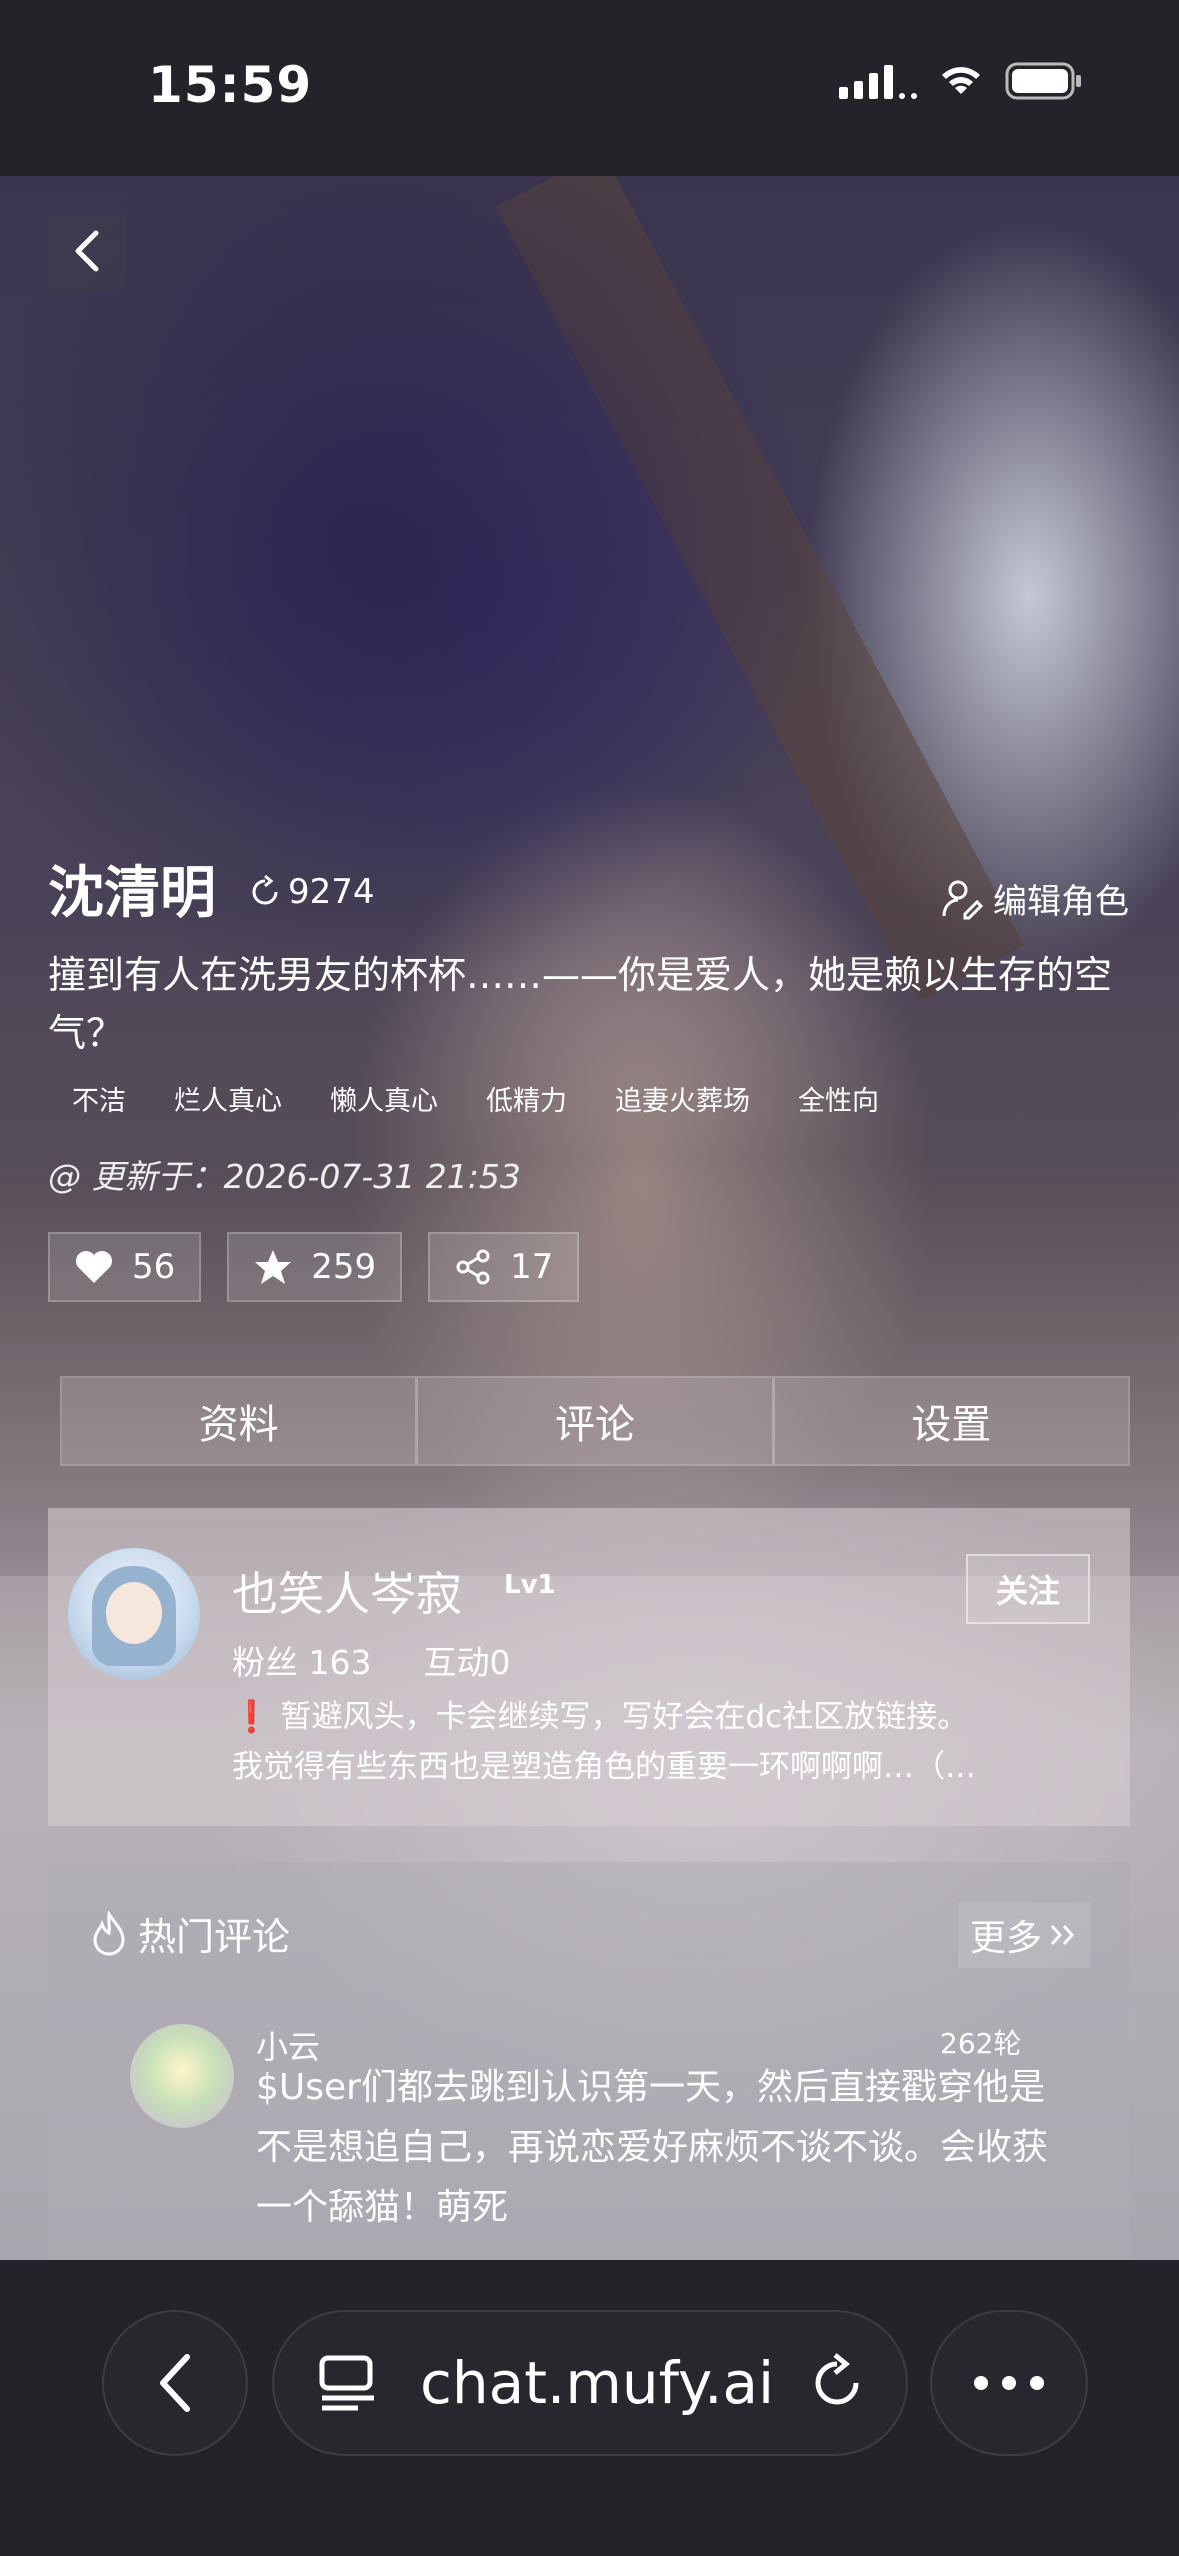 The image size is (1179, 2556). I want to click on more-comments-button: 更多, so click(1023, 1935).